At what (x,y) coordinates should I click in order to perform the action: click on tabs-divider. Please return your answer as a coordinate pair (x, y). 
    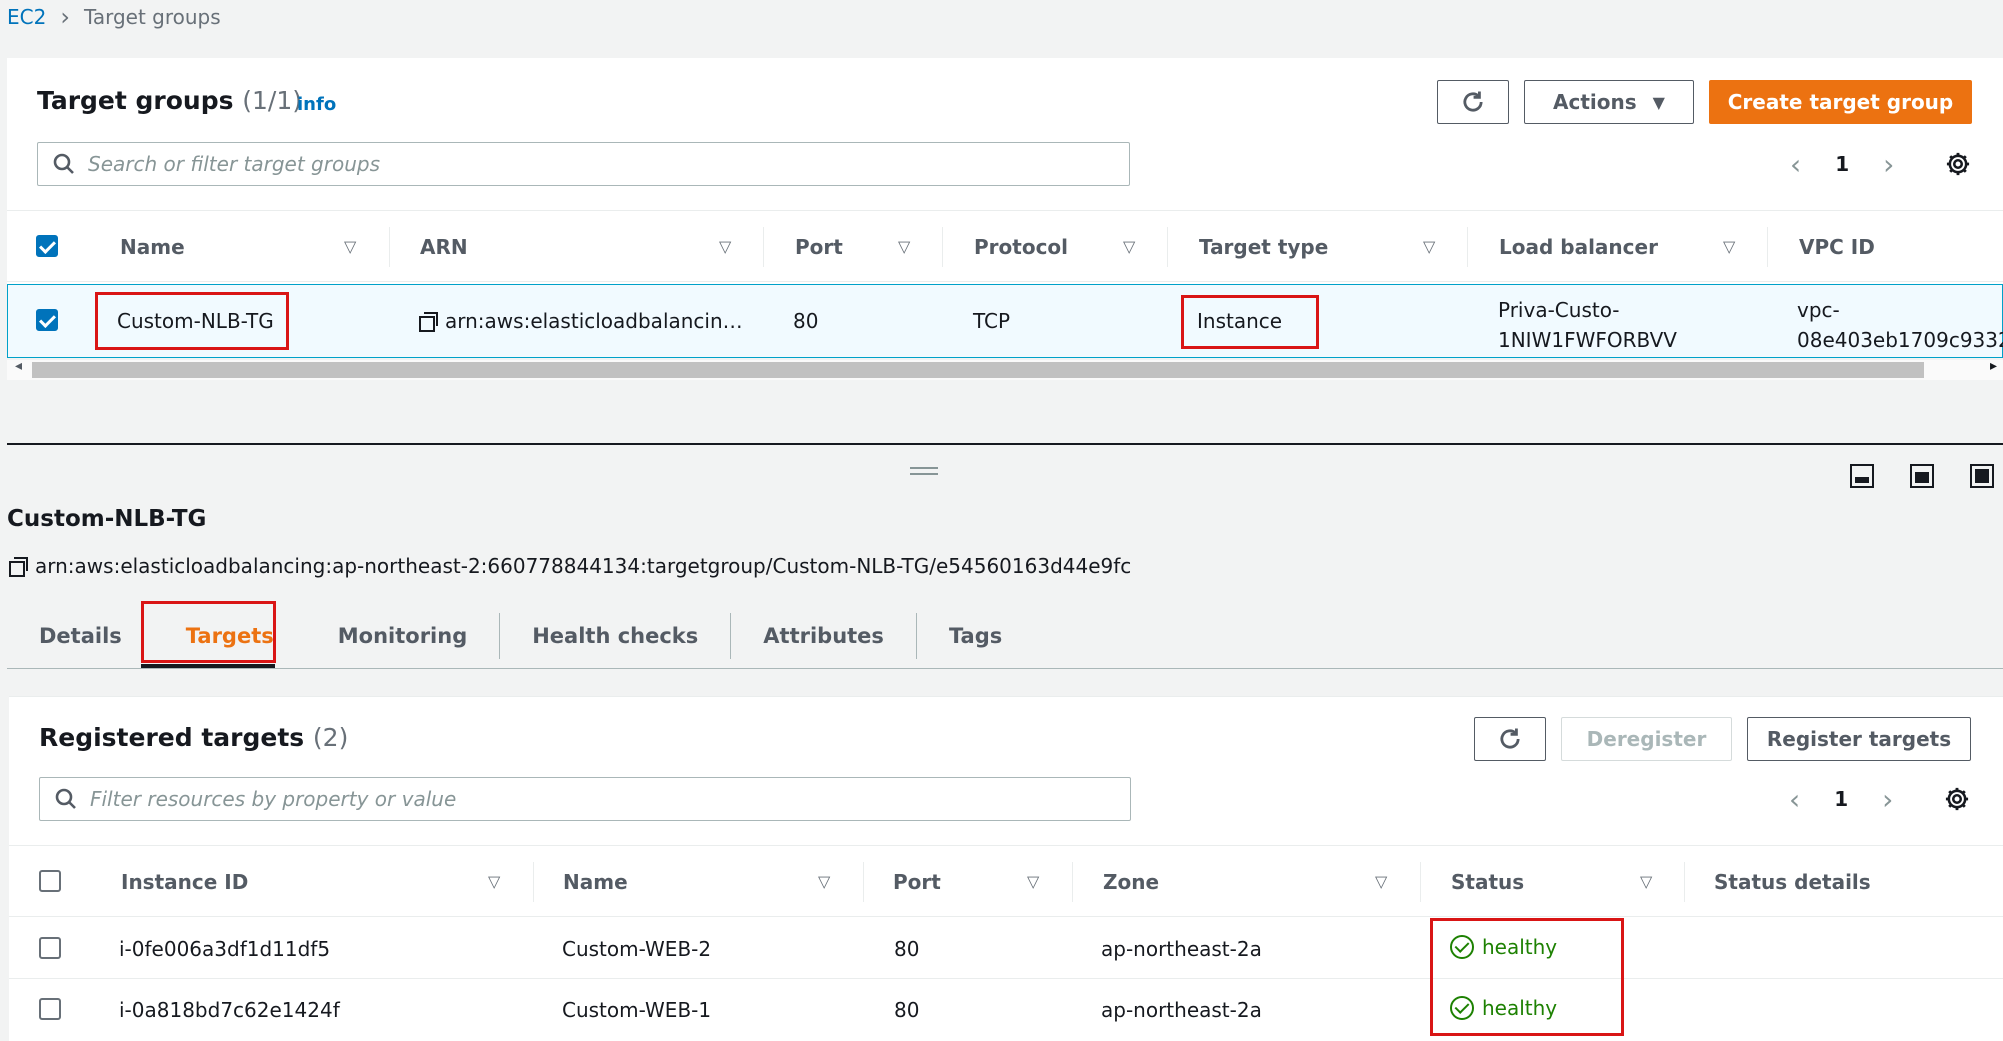
    Looking at the image, I should click on (1005, 668).